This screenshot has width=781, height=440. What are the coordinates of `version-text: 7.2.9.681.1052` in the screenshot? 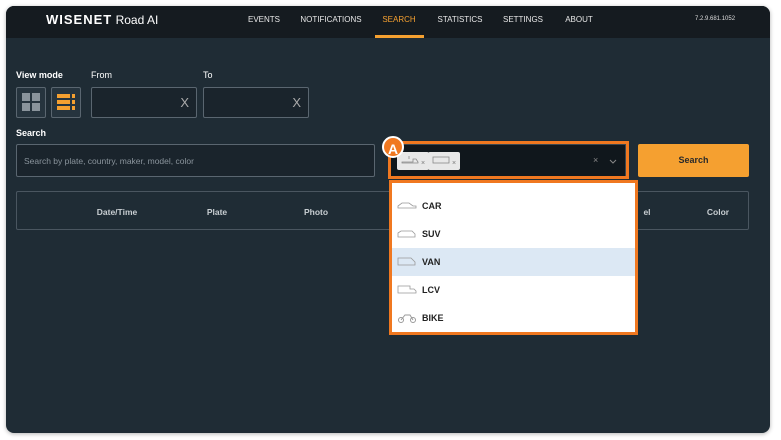 It's located at (715, 19).